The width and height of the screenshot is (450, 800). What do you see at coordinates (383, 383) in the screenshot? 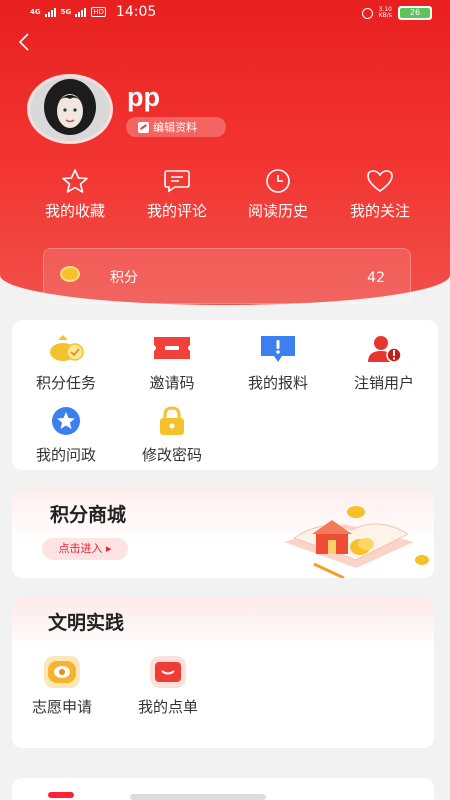
I see `function-label: 注销用户` at bounding box center [383, 383].